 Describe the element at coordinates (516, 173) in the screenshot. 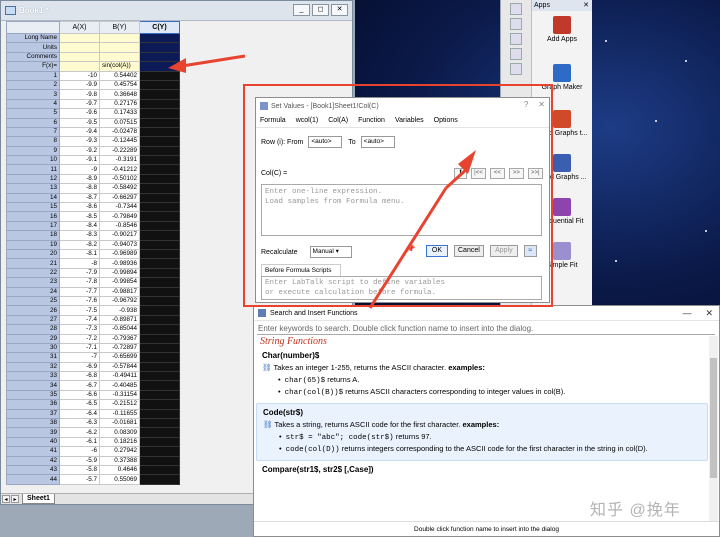

I see `next-button: >>` at that location.